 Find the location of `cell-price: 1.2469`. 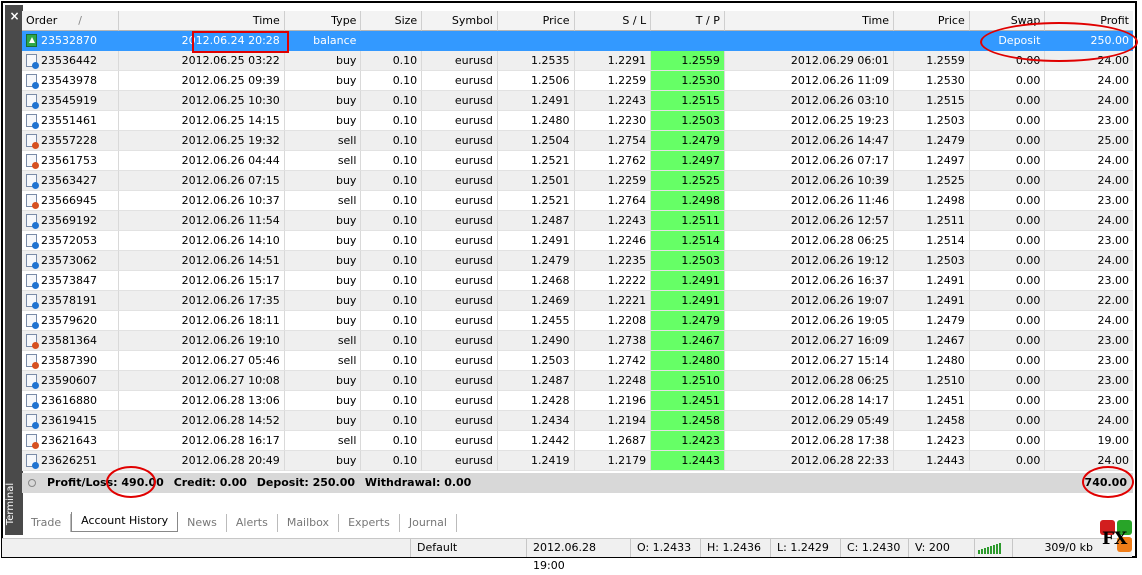

cell-price: 1.2469 is located at coordinates (536, 301).